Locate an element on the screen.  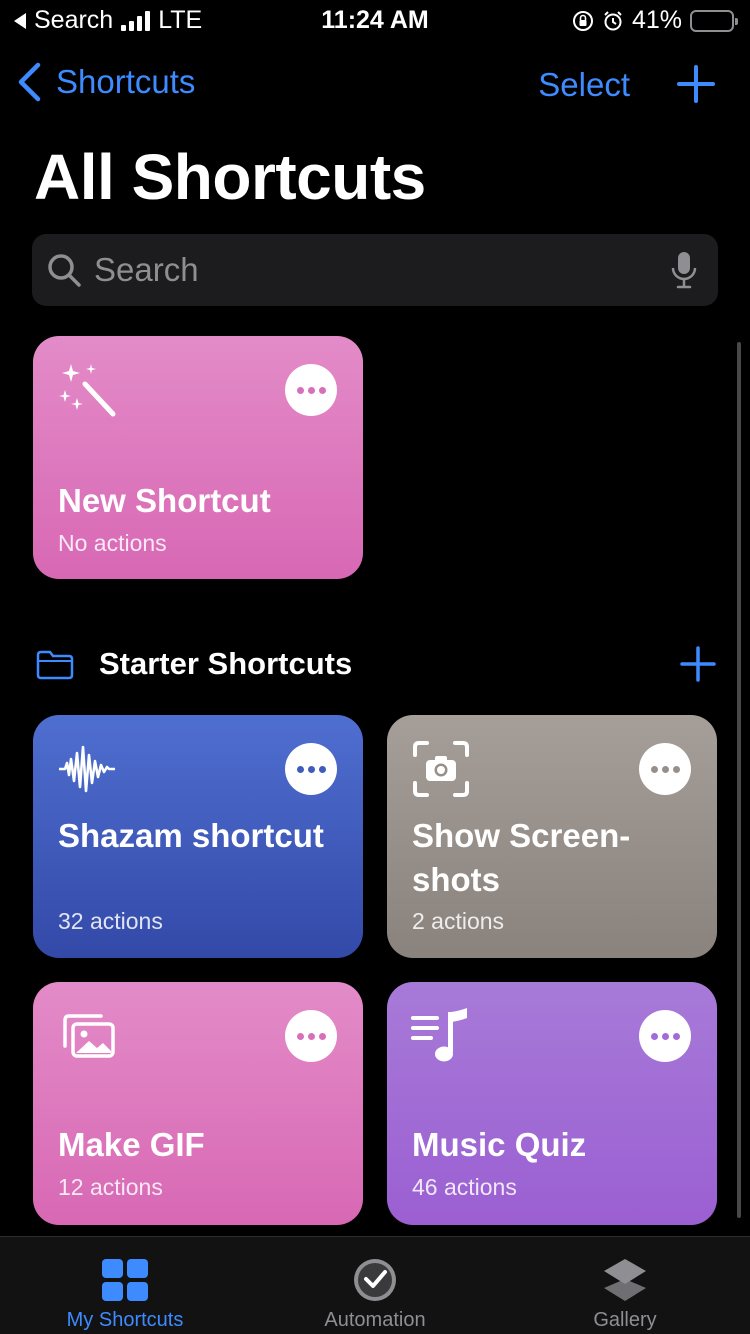
page-title: All Shortcuts is located at coordinates (230, 177).